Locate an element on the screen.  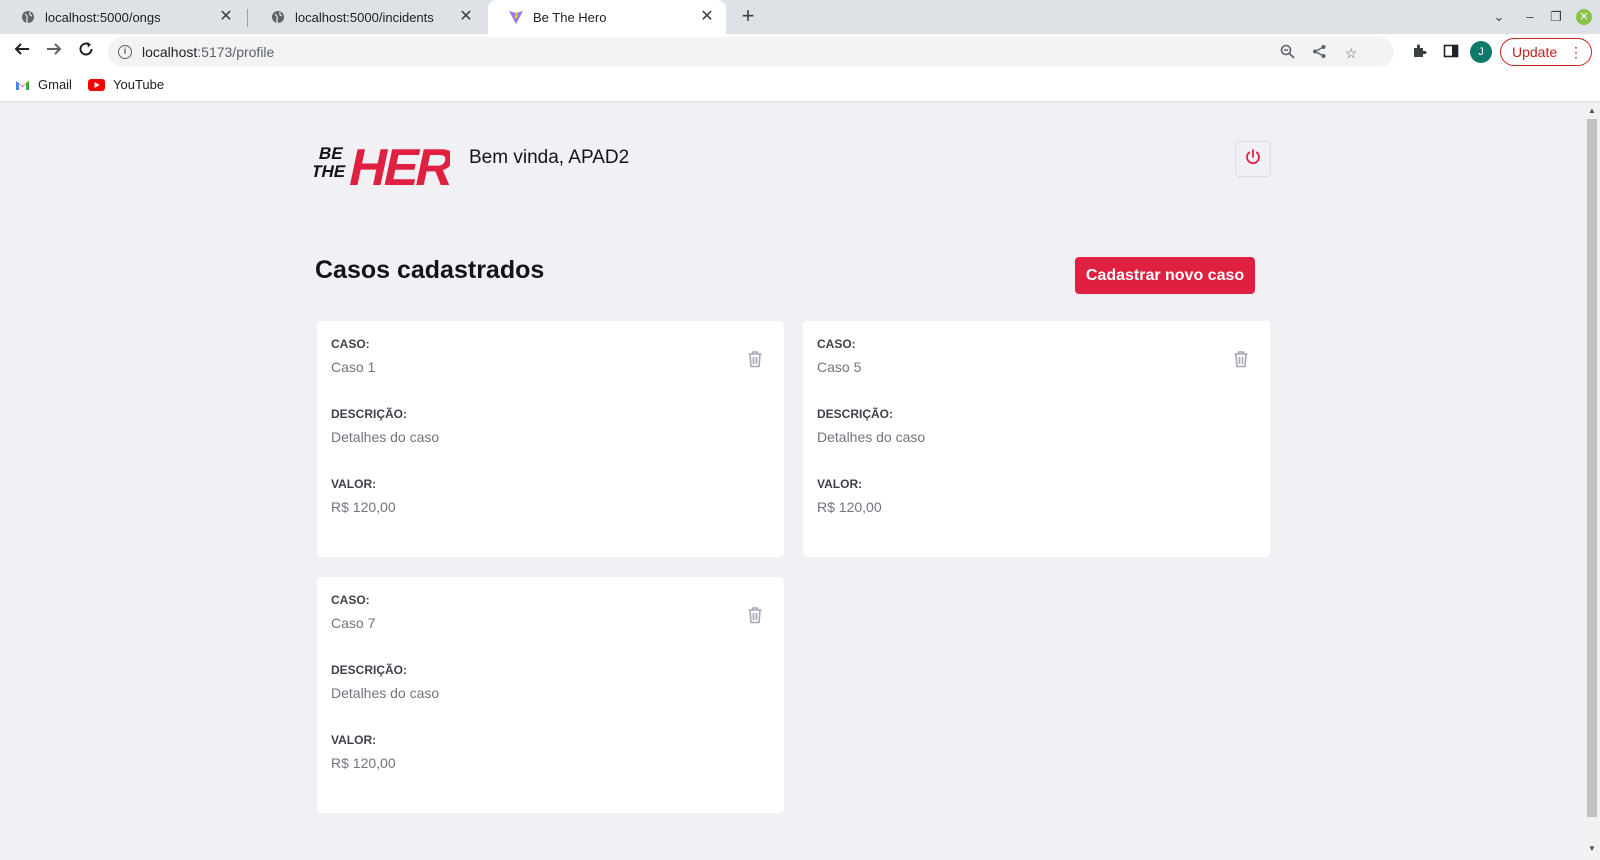
logout-button is located at coordinates (1253, 159).